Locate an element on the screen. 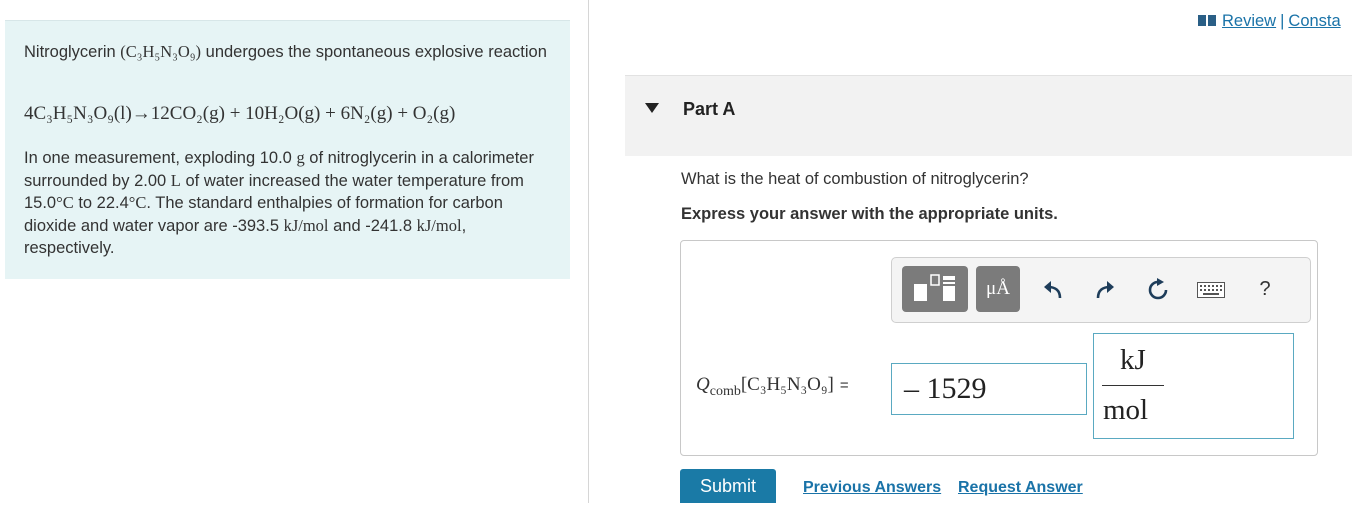 The height and width of the screenshot is (515, 1352). undo-button is located at coordinates (1053, 290).